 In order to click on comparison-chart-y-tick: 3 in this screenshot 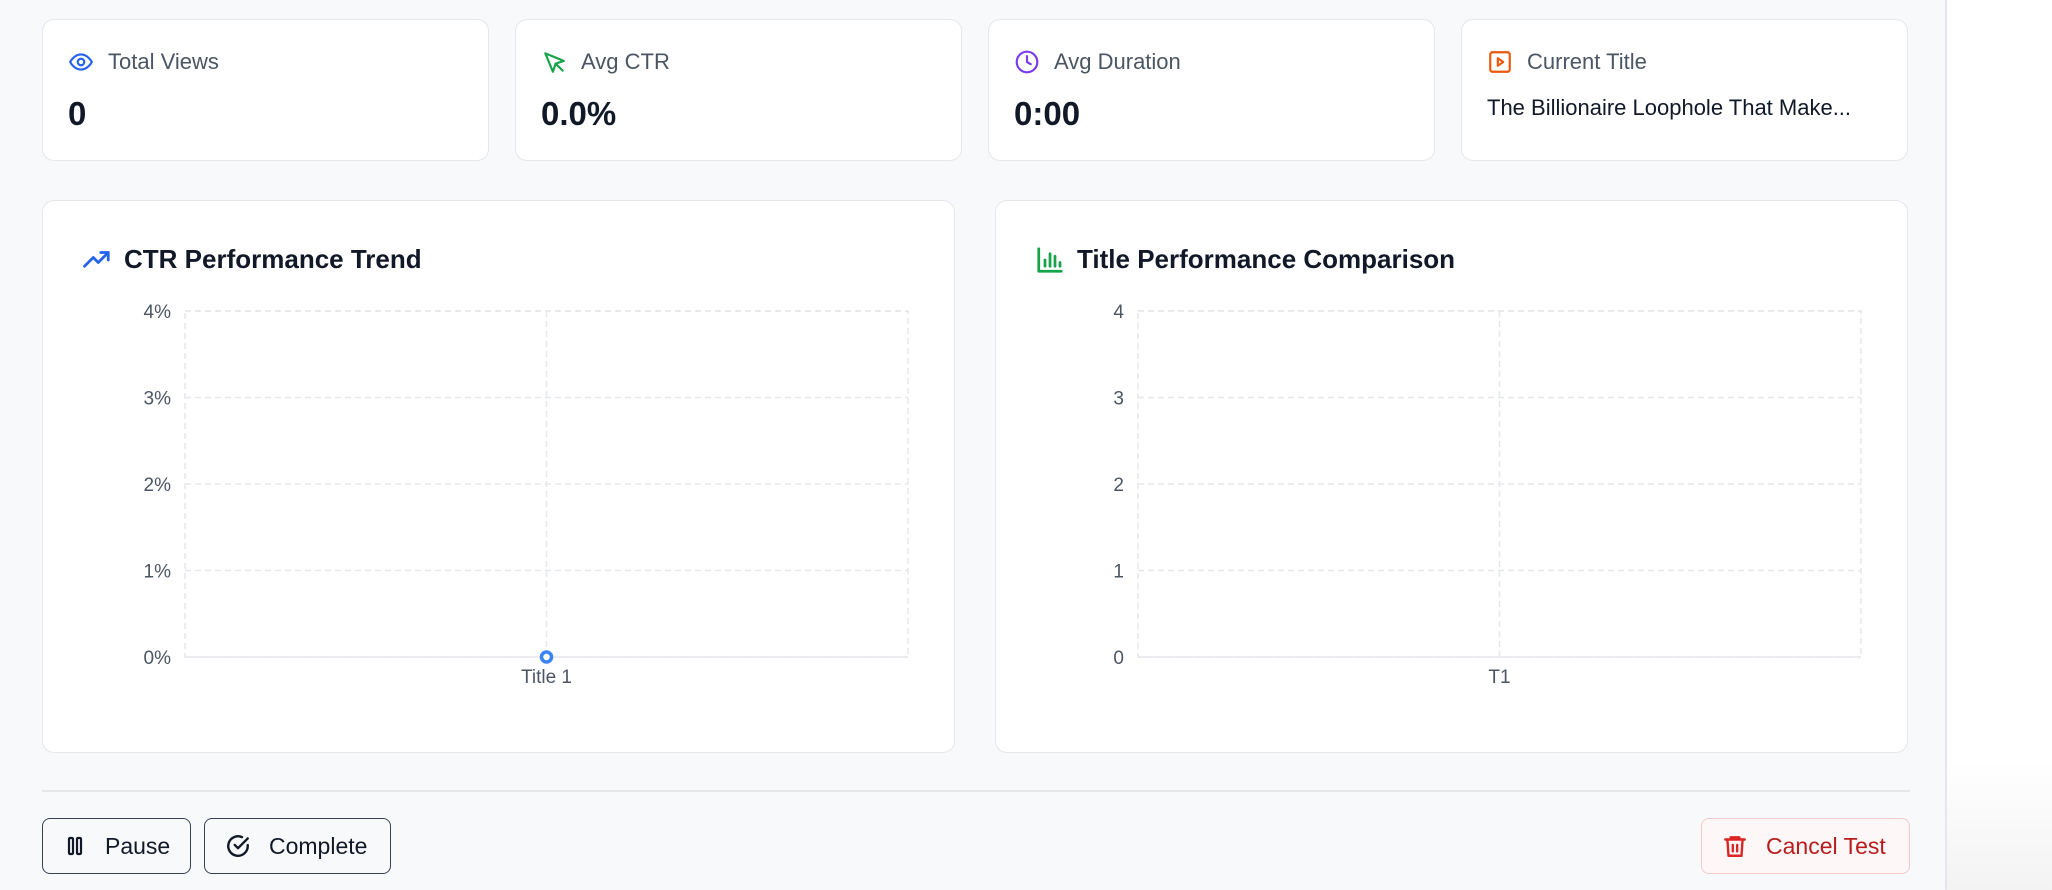, I will do `click(1118, 399)`.